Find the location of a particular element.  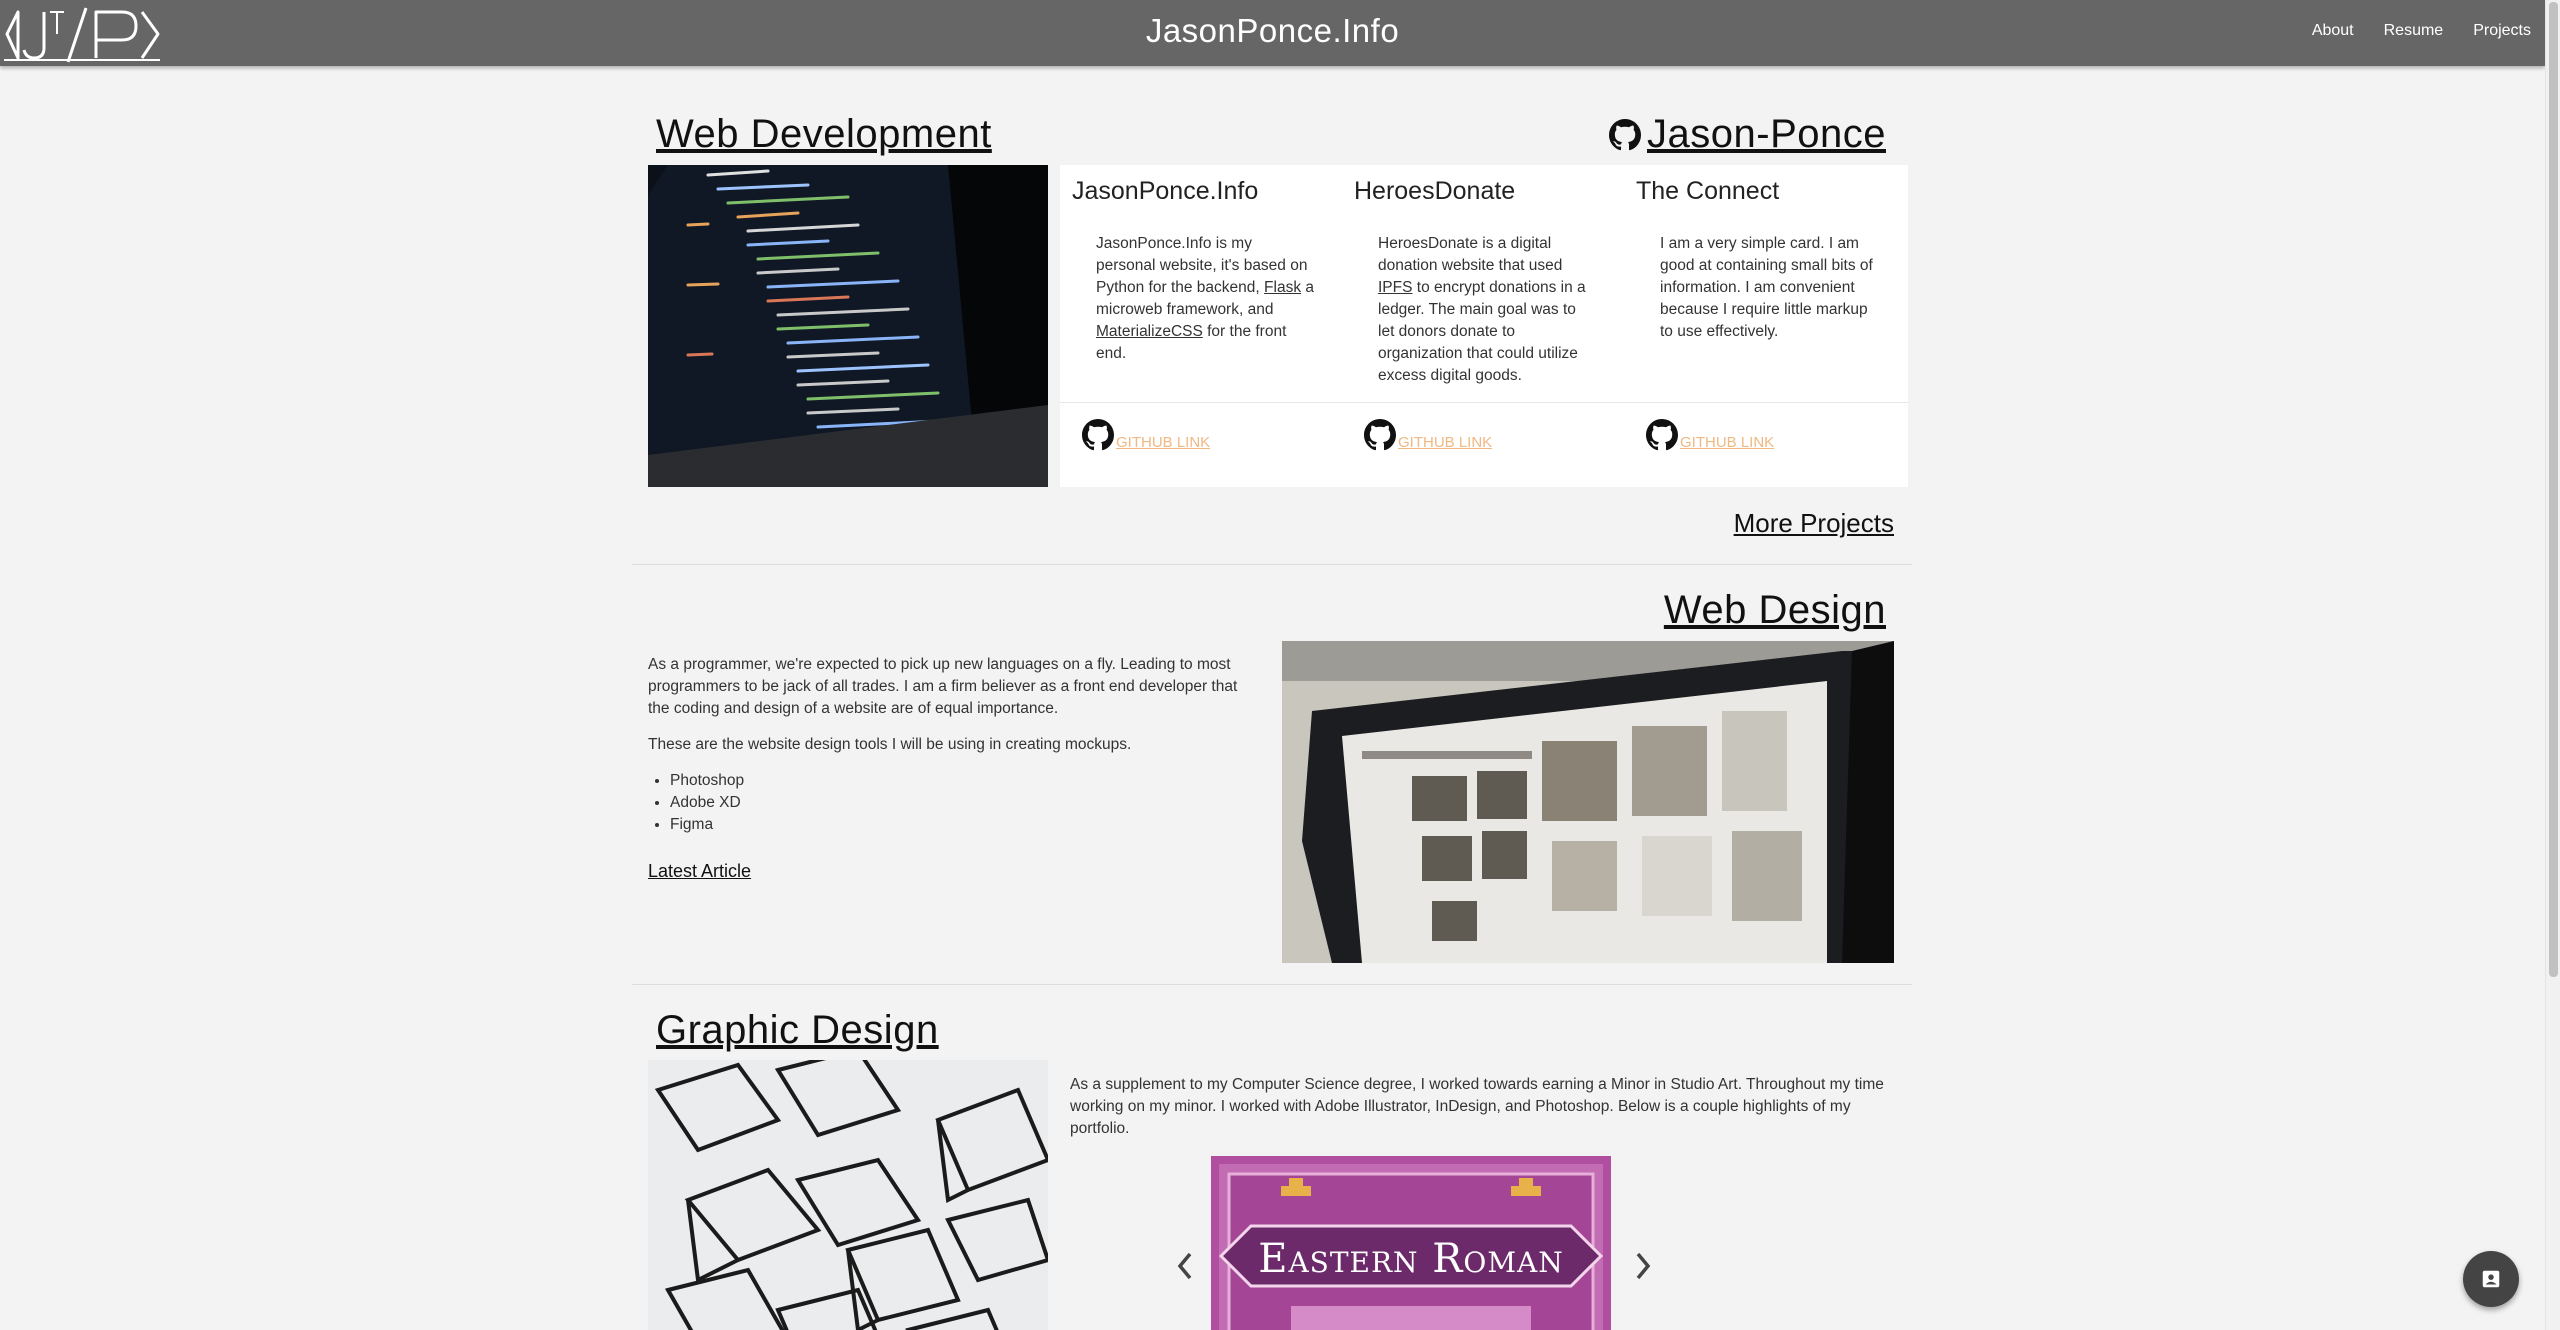

github-profile-link: Jason-Ponce is located at coordinates (1747, 134).